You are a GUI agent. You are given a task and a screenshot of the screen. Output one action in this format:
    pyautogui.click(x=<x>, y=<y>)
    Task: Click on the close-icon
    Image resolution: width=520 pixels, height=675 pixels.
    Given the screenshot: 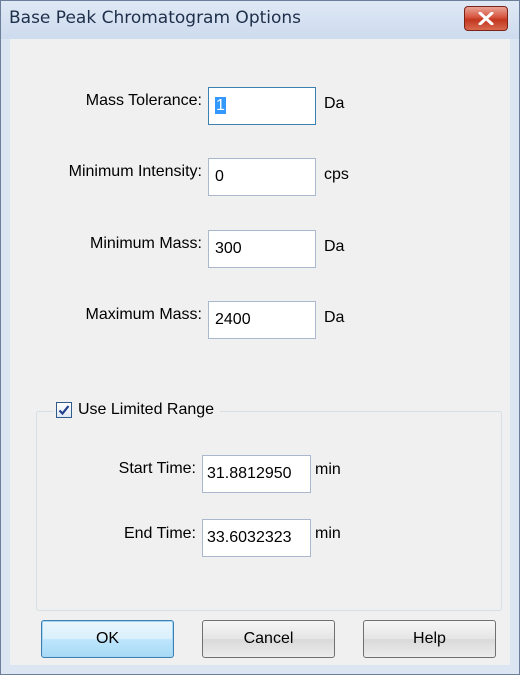 What is the action you would take?
    pyautogui.click(x=486, y=18)
    